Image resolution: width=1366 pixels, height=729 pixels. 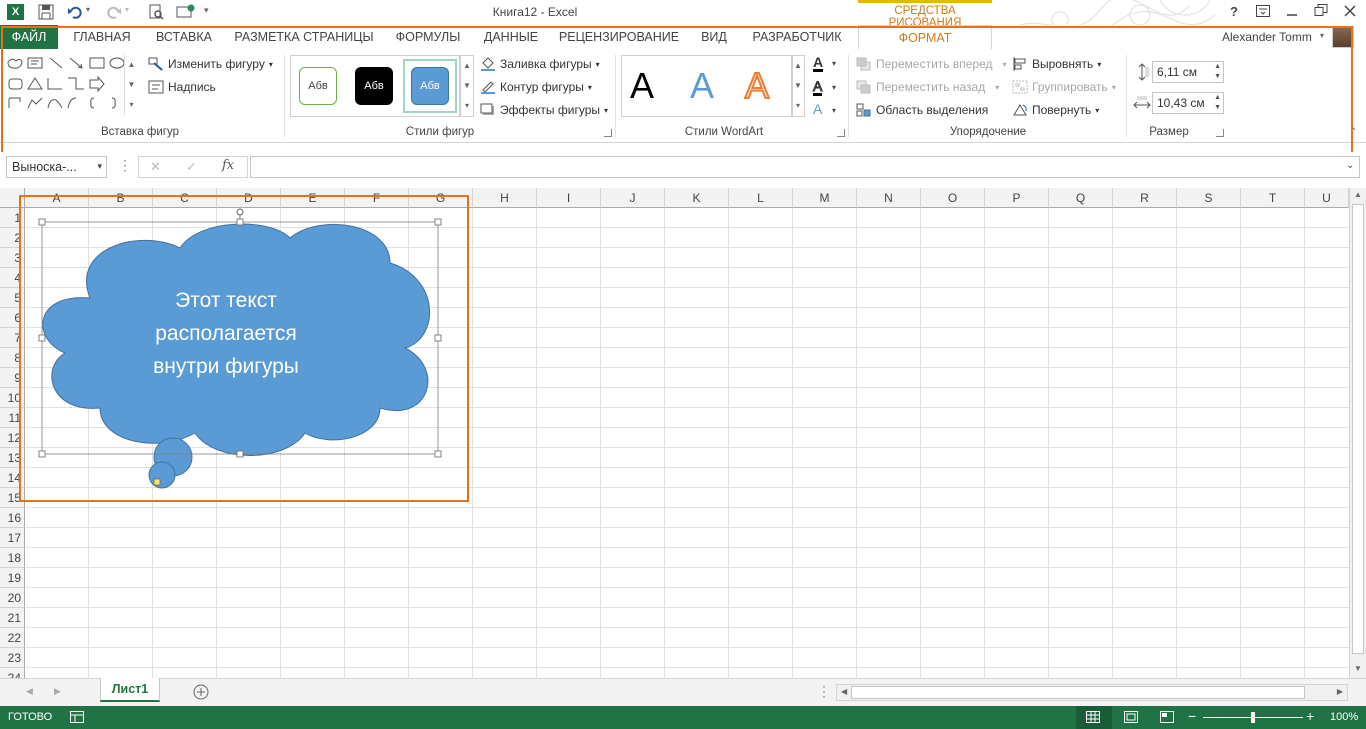 I want to click on sheet-tab-label: Лист1, so click(x=130, y=689).